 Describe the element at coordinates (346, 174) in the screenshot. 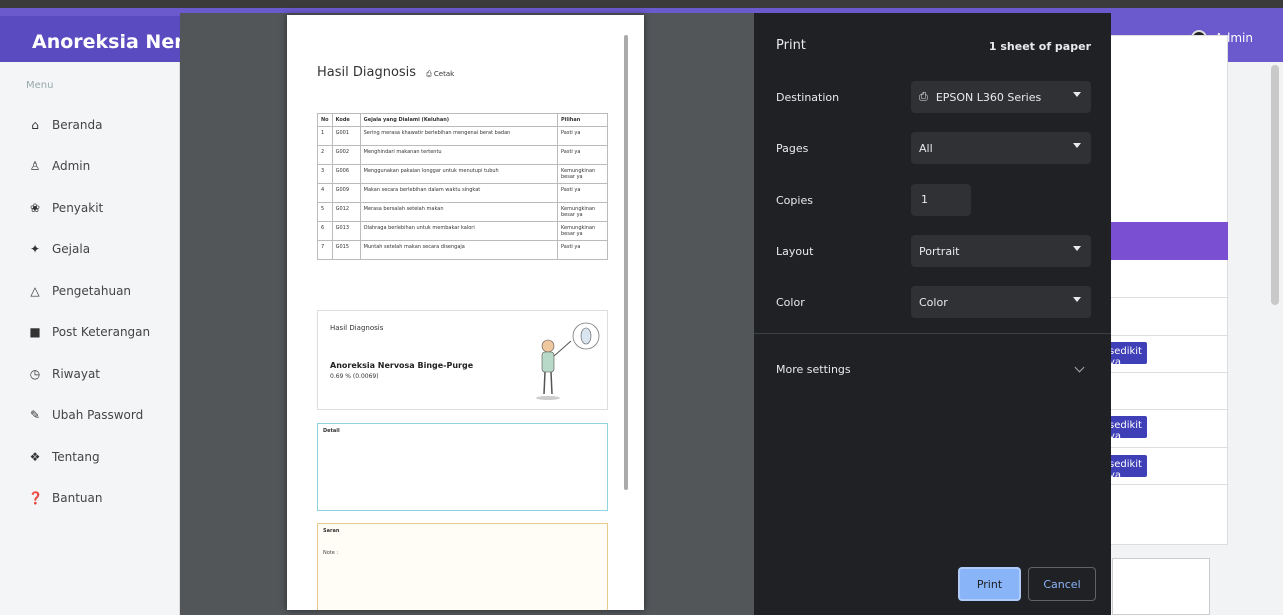

I see `table-cell: G006` at that location.